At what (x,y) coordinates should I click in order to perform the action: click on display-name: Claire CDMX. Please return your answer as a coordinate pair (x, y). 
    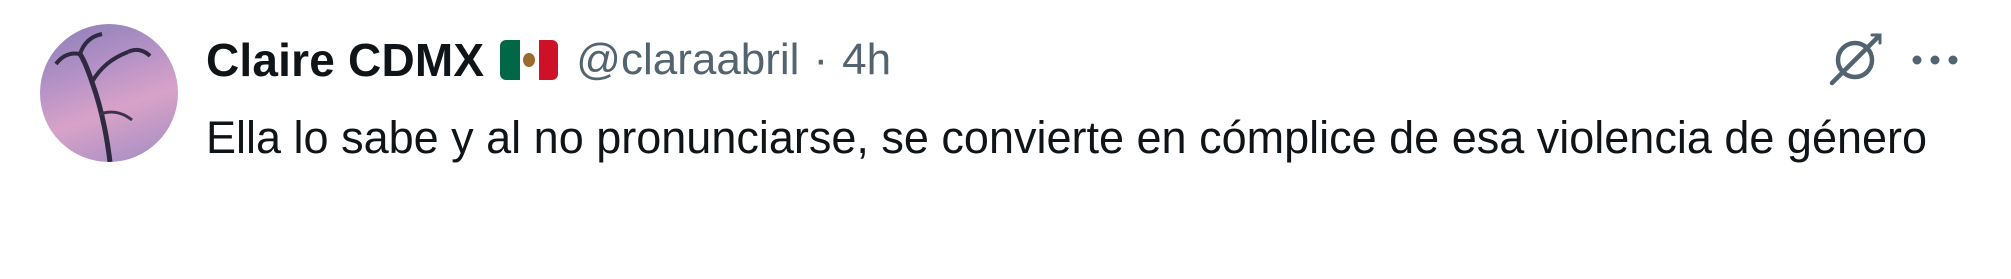
    Looking at the image, I should click on (345, 60).